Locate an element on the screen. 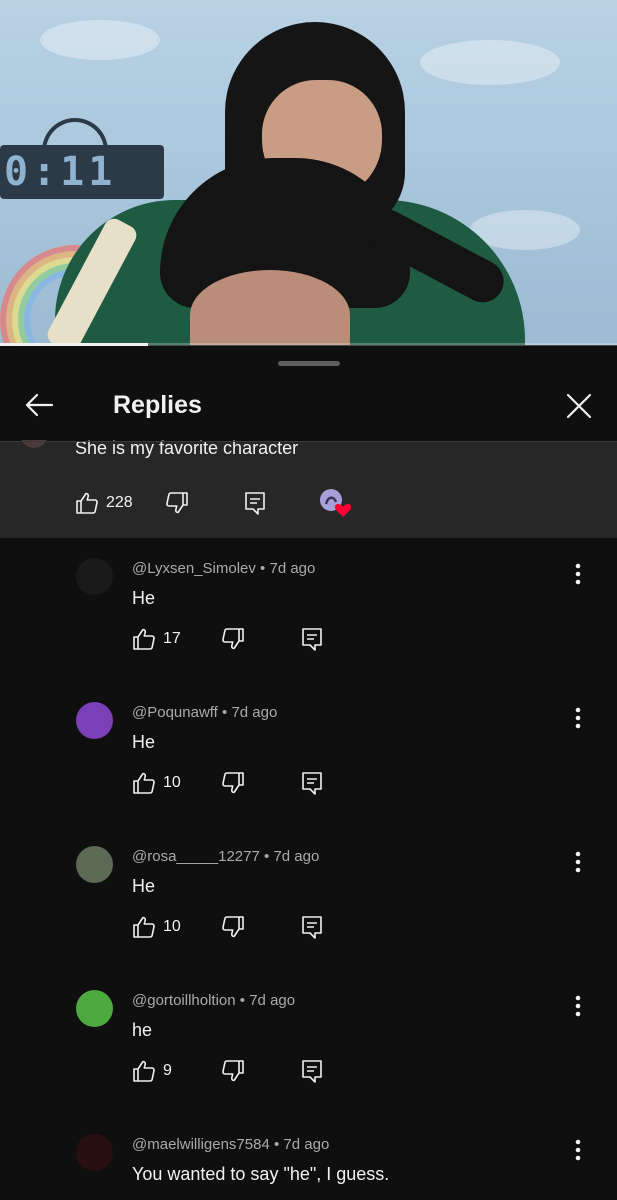  author-handle: @gortoillholtion is located at coordinates (184, 1000).